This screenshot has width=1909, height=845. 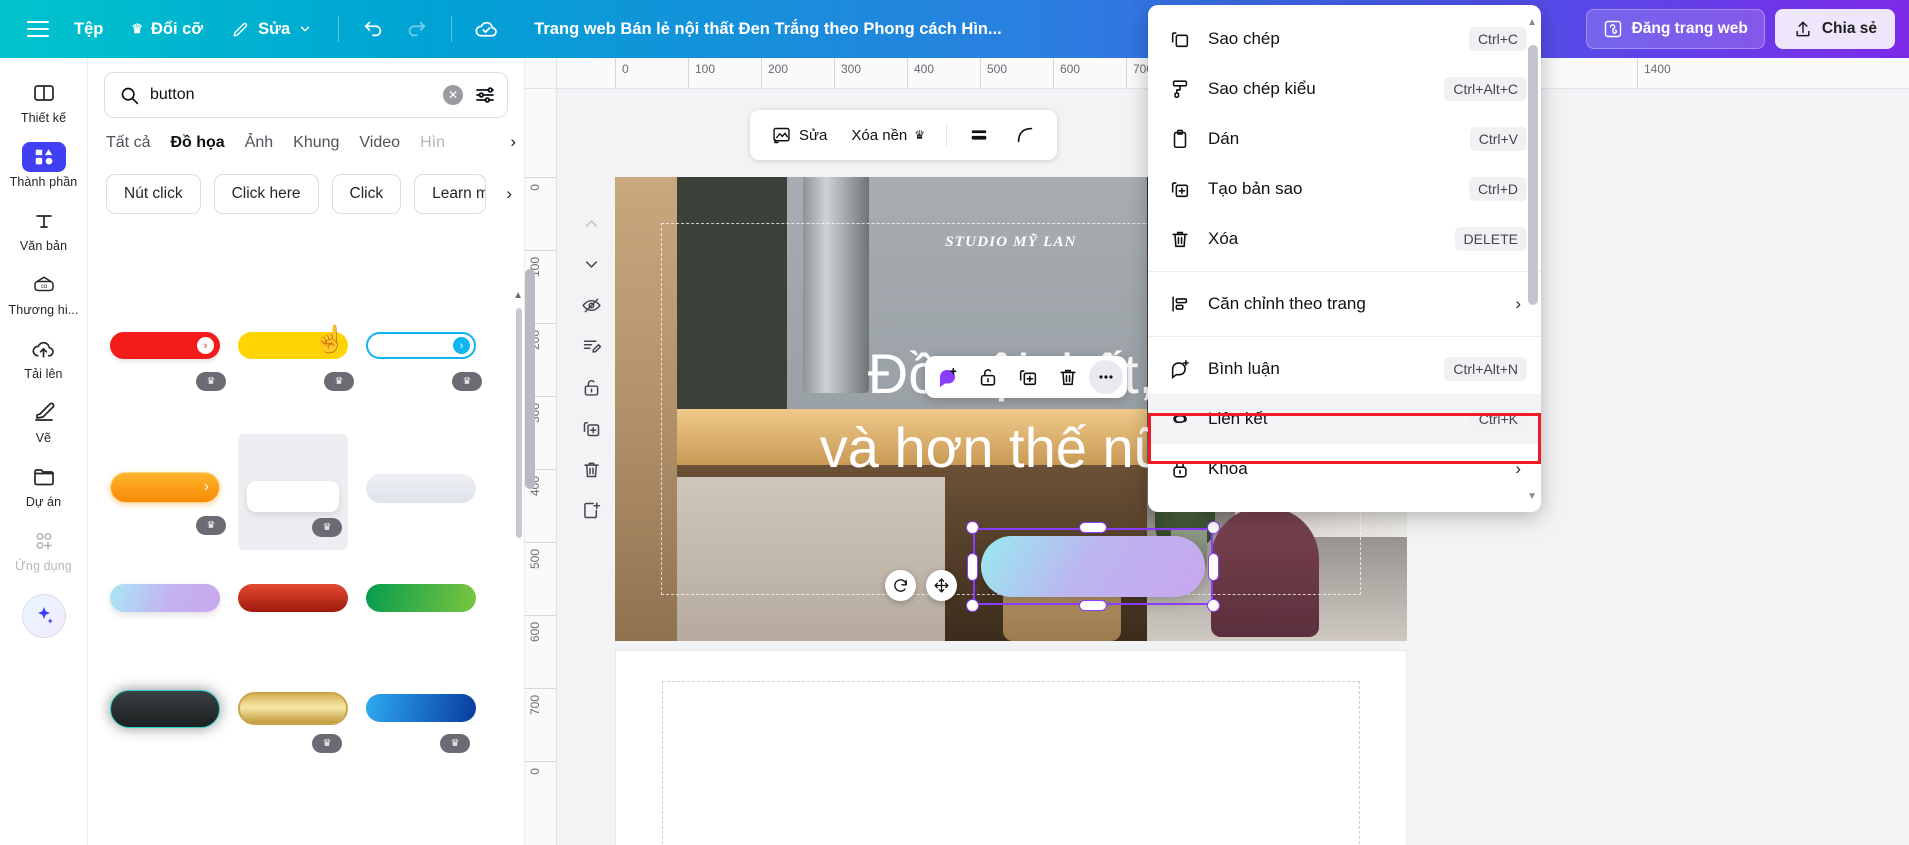 I want to click on rename-page, so click(x=591, y=346).